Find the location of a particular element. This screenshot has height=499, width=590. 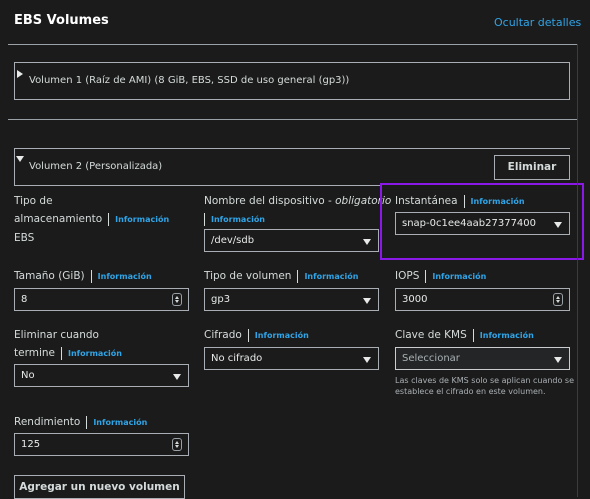

delete-on-termination-info-link: Información is located at coordinates (95, 353).